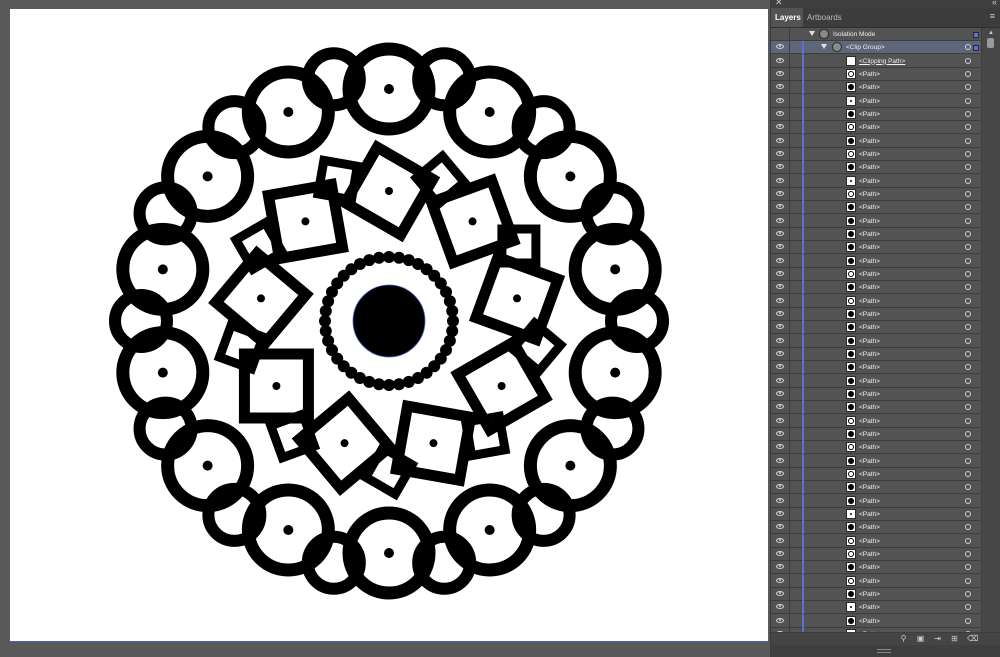 The width and height of the screenshot is (1000, 657). What do you see at coordinates (920, 638) in the screenshot?
I see `clip-mask-icon: ▣` at bounding box center [920, 638].